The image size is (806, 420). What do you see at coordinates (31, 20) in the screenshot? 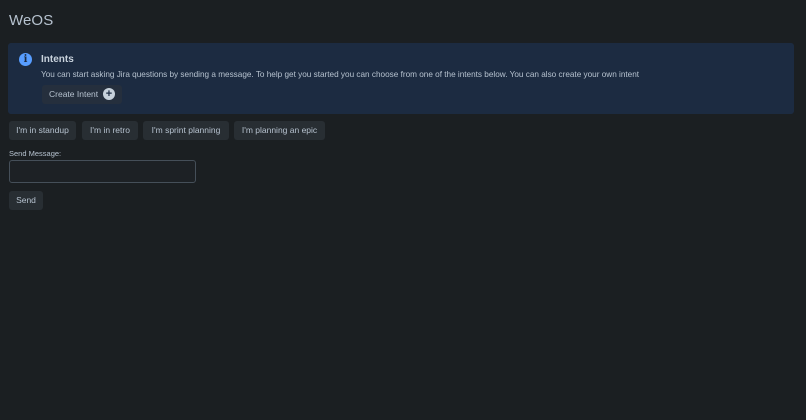
I see `app-title: WeOS` at bounding box center [31, 20].